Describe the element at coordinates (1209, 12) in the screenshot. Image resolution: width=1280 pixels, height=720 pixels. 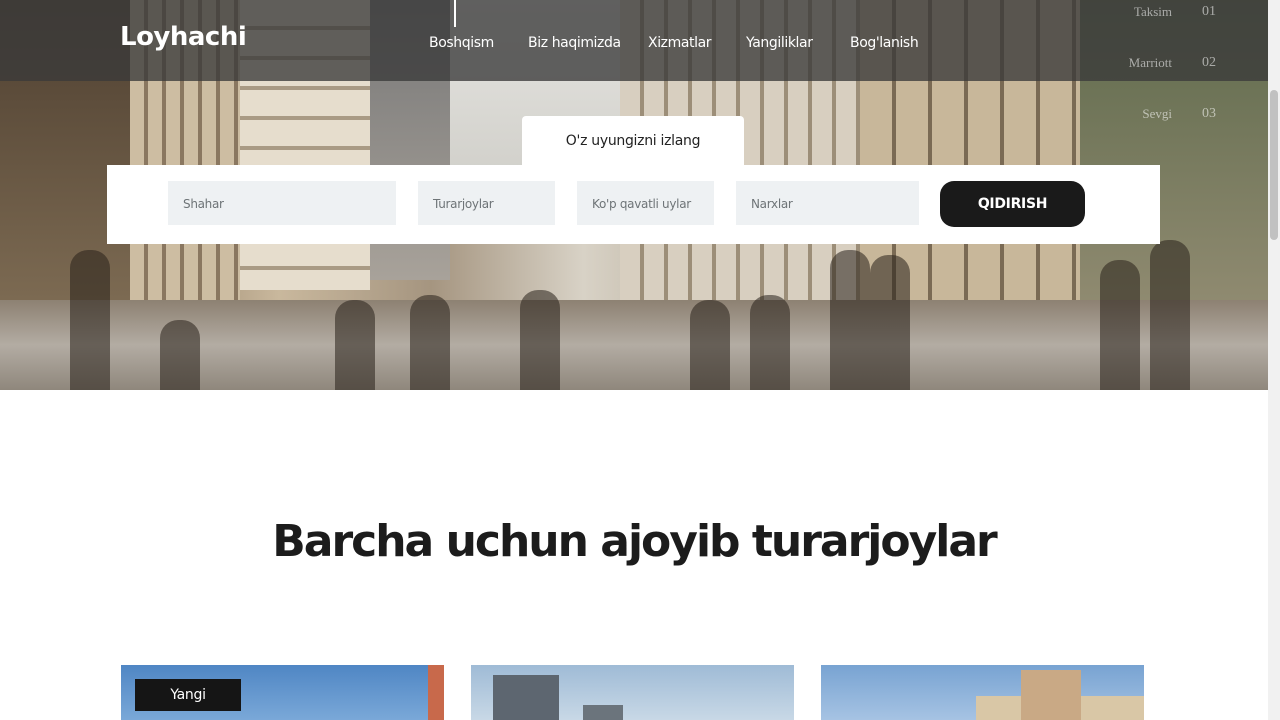
I see `slider-number: 01` at that location.